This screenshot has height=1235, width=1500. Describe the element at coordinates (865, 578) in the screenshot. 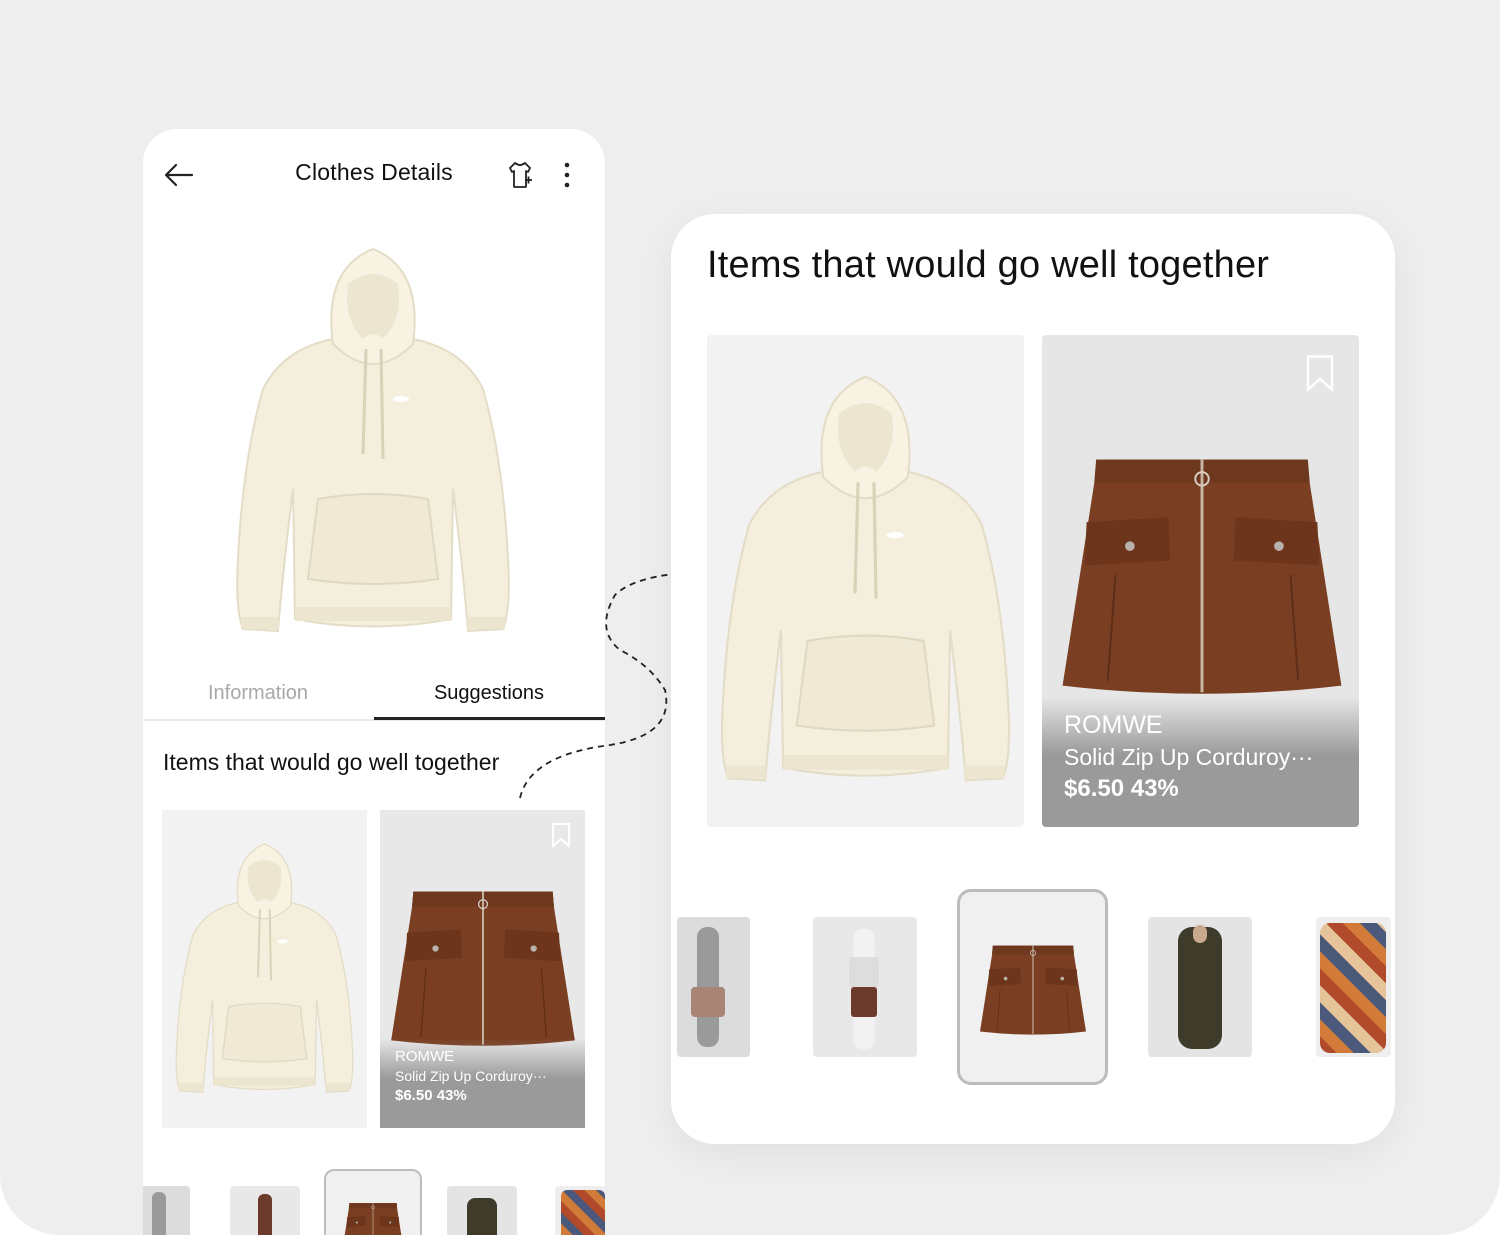

I see `hoodie-image-large` at that location.